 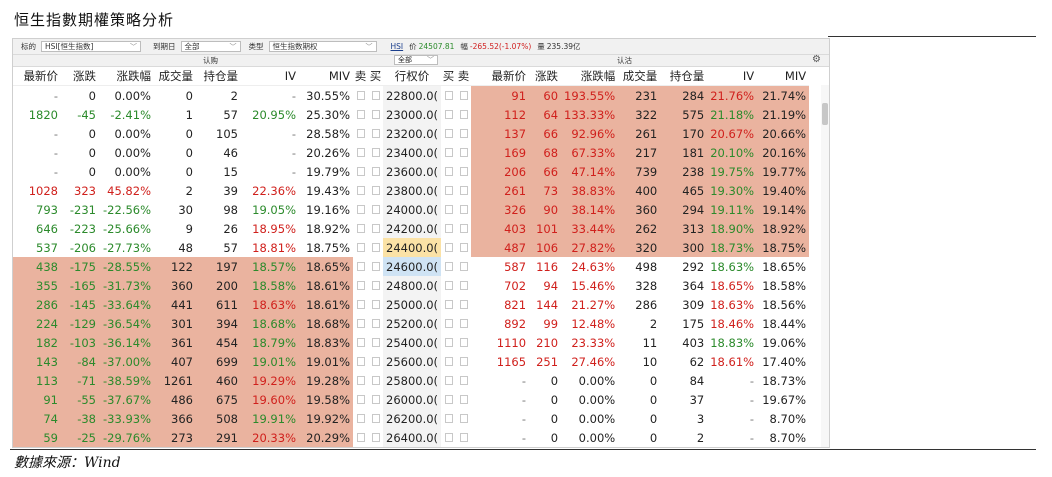 I want to click on strike-price: 23200.0(, so click(x=412, y=133).